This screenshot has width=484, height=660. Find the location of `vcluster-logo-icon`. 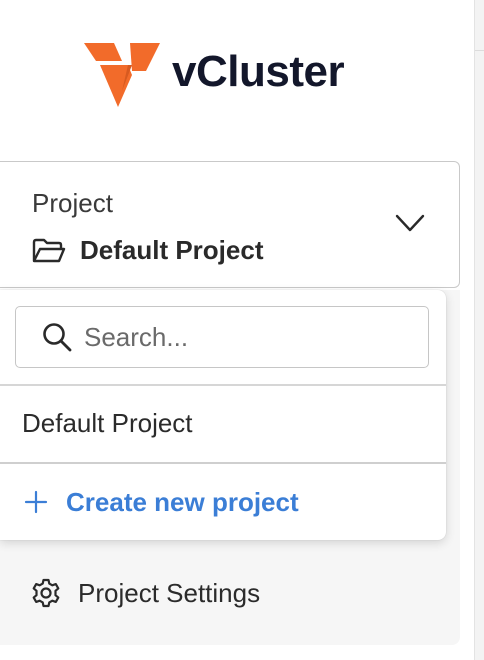

vcluster-logo-icon is located at coordinates (122, 75).